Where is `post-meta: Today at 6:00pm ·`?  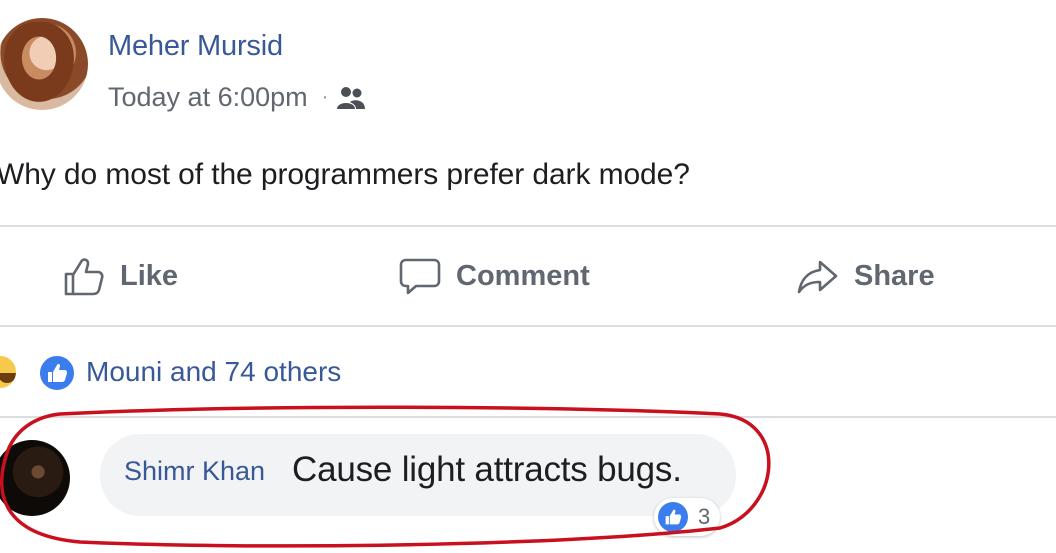
post-meta: Today at 6:00pm · is located at coordinates (237, 97).